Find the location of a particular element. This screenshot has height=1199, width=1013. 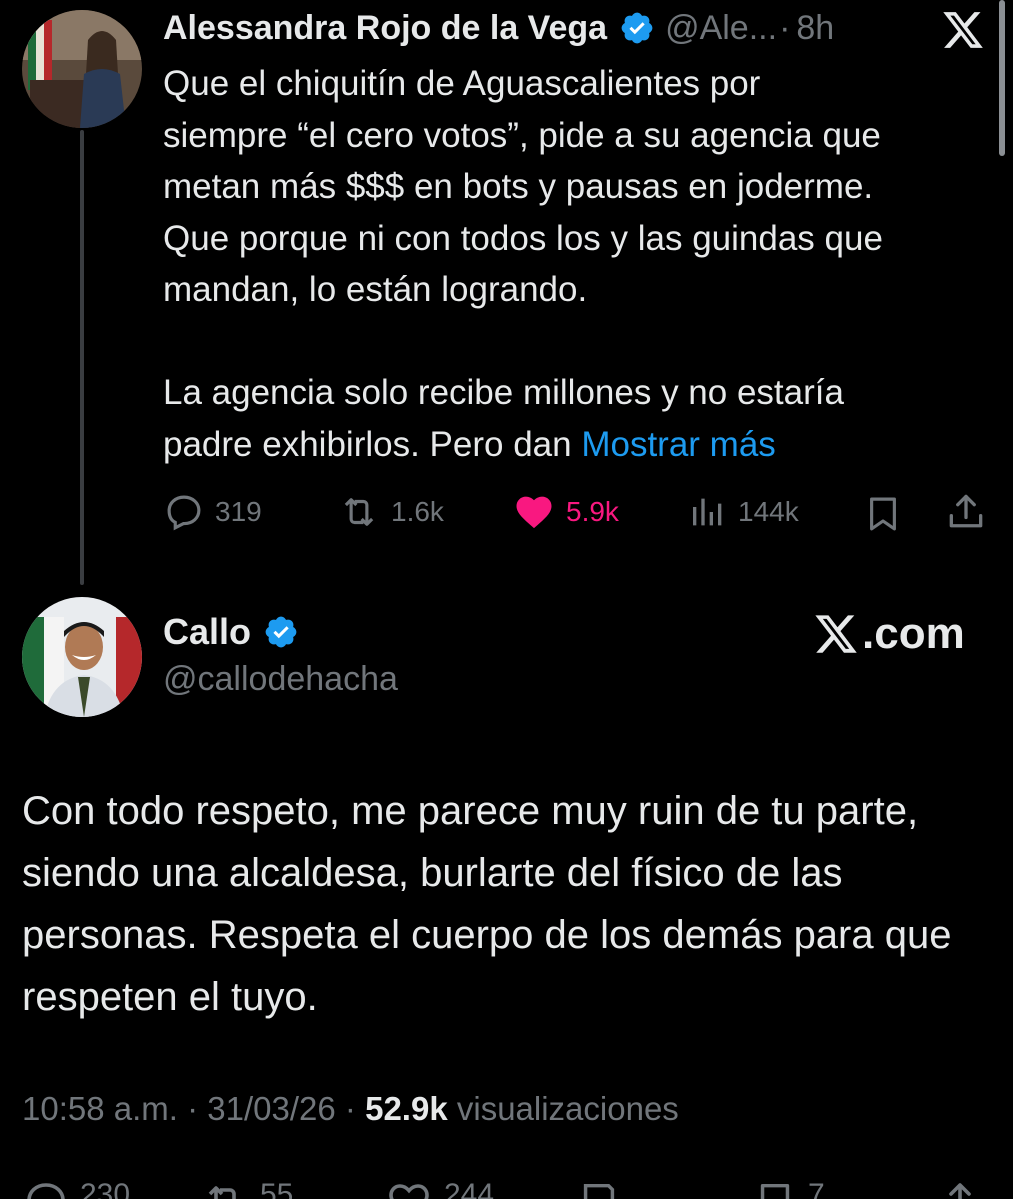

show-more-link: Mostrar más is located at coordinates (678, 444).